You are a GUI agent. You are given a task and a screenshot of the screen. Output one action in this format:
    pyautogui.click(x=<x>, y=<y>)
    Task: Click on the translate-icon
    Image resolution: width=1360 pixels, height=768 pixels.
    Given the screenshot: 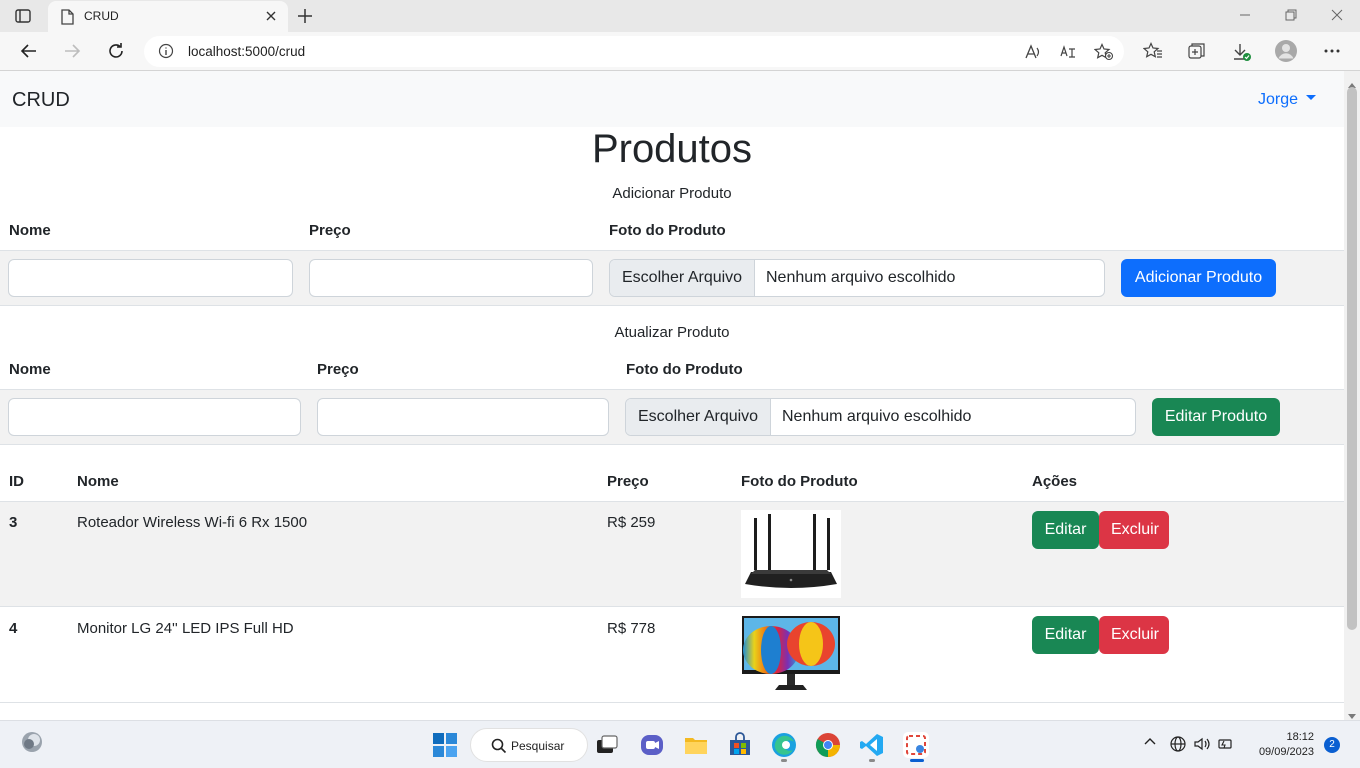 What is the action you would take?
    pyautogui.click(x=1068, y=54)
    